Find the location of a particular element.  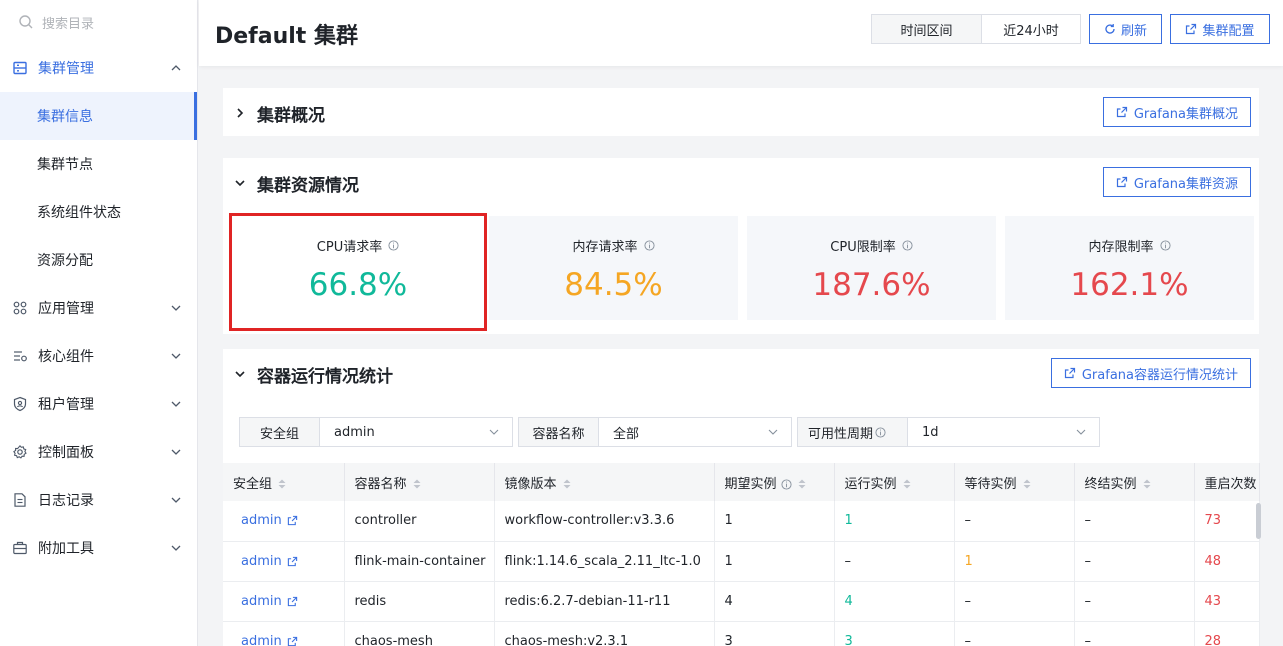

sidebar-item-component-status: 系统组件状态 is located at coordinates (98, 212).